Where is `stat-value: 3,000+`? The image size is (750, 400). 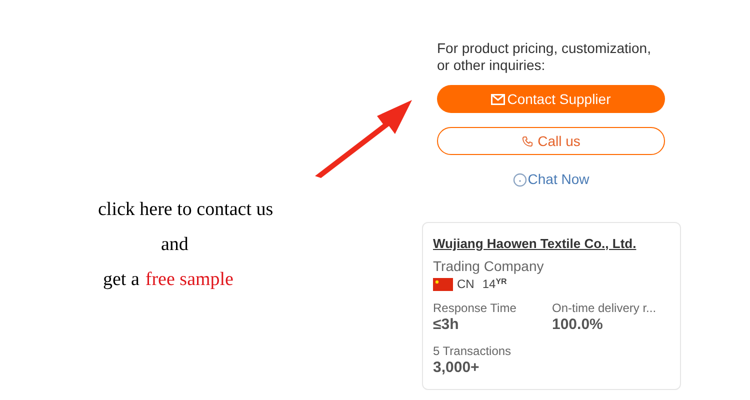
stat-value: 3,000+ is located at coordinates (456, 368).